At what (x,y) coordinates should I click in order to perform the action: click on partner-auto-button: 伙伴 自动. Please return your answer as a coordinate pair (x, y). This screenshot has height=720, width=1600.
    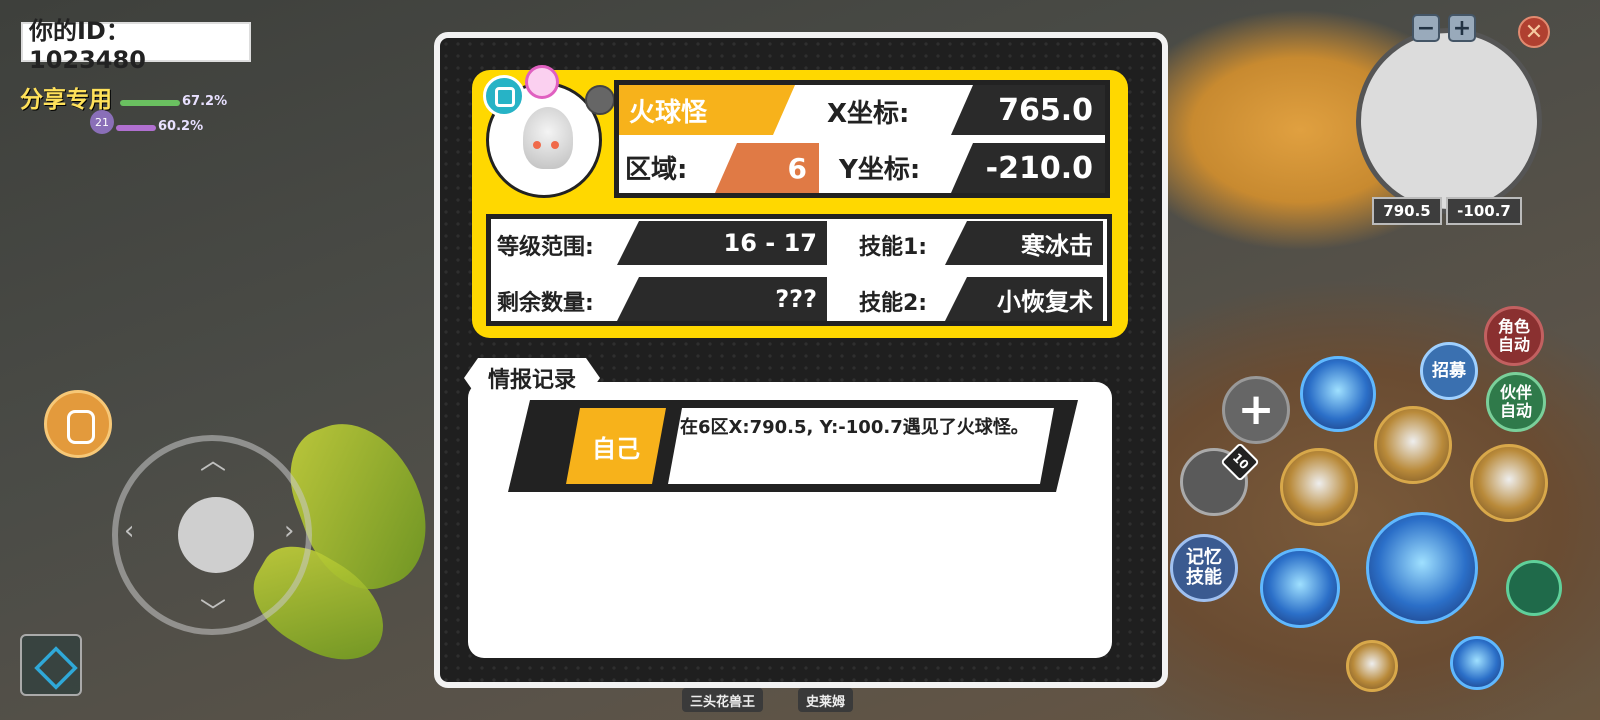
    Looking at the image, I should click on (1516, 402).